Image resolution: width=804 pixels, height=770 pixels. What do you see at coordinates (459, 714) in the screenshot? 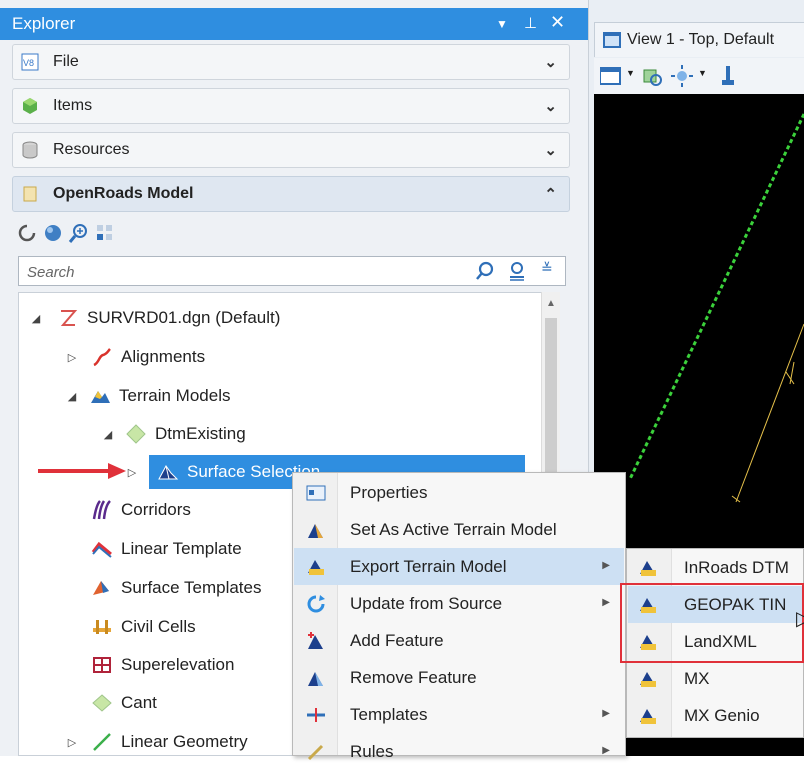
I see `menu-item-templates: Templates ▶` at bounding box center [459, 714].